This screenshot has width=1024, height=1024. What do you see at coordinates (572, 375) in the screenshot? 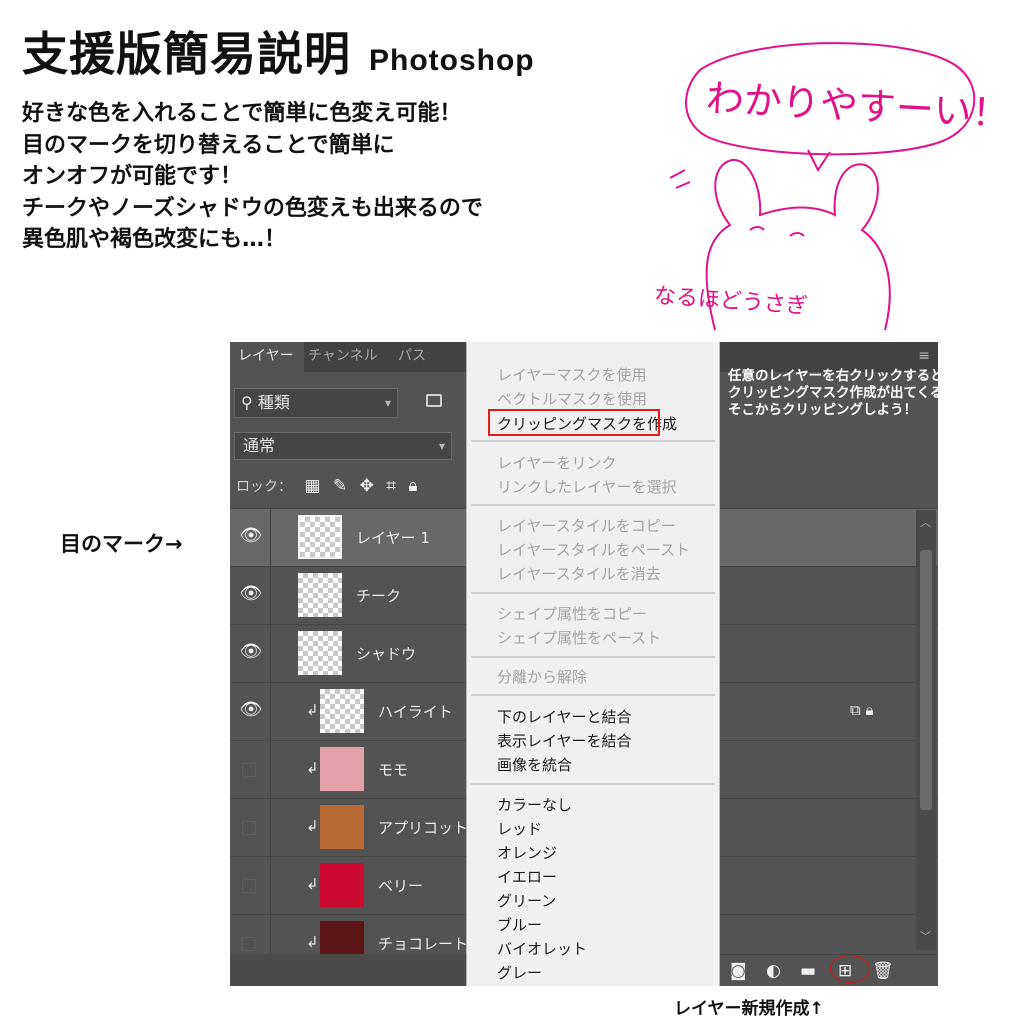
I see `menu-item: レイヤーマスクを使用` at bounding box center [572, 375].